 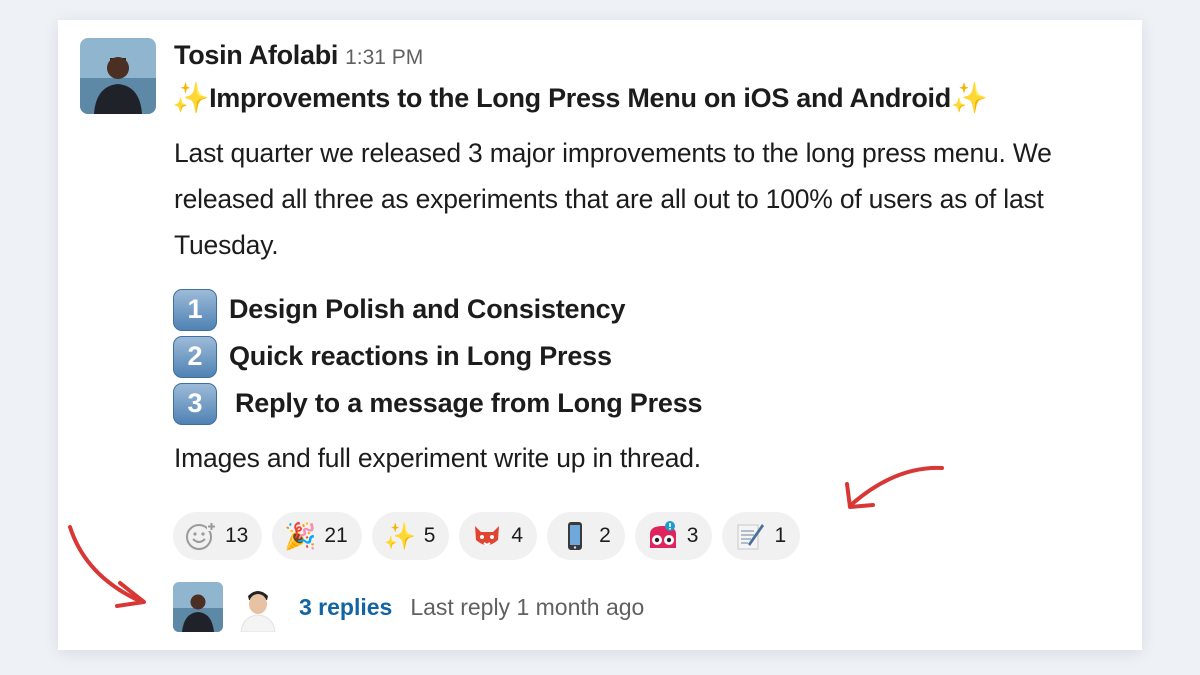 What do you see at coordinates (118, 76) in the screenshot?
I see `author-avatar` at bounding box center [118, 76].